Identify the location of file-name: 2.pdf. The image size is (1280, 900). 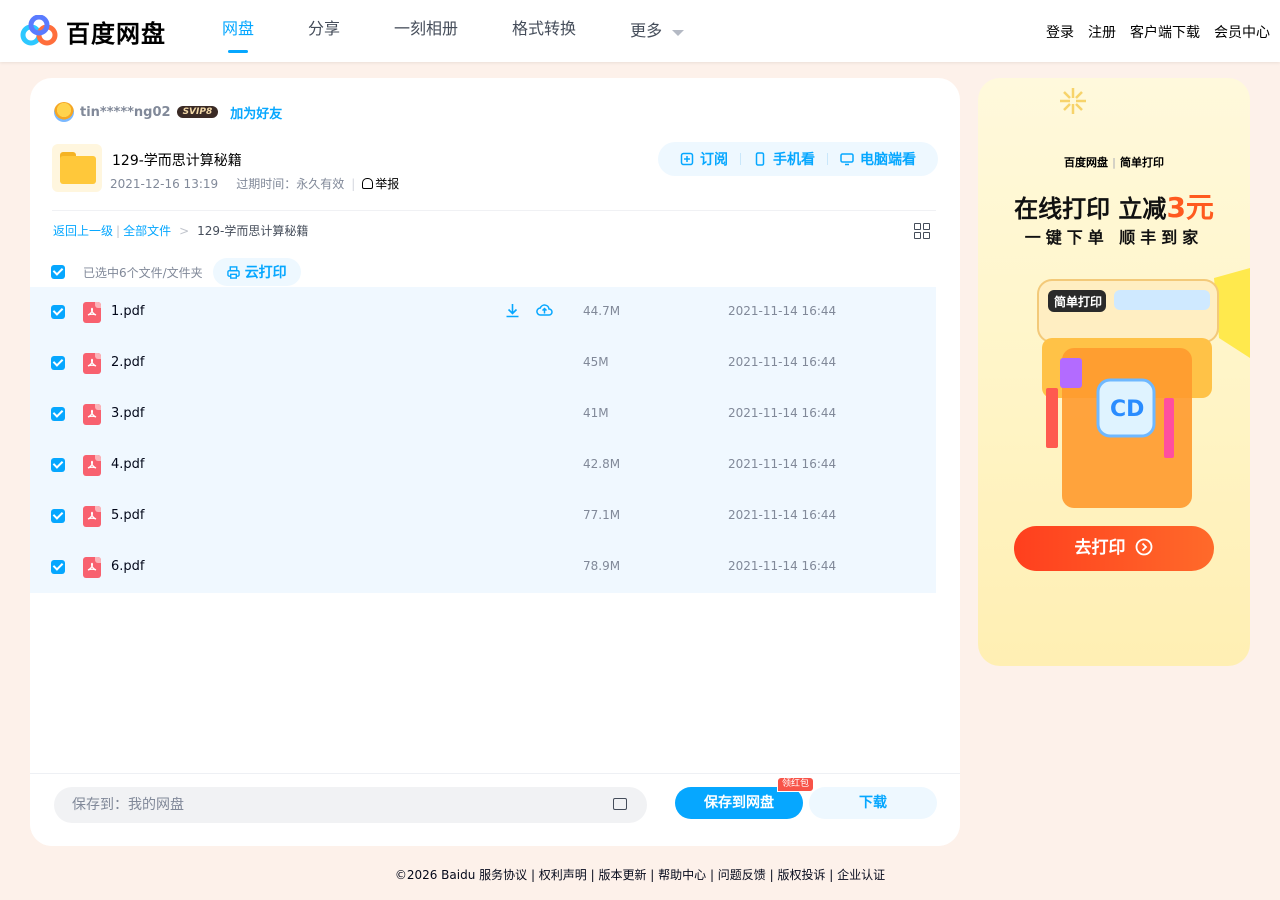
(127, 362).